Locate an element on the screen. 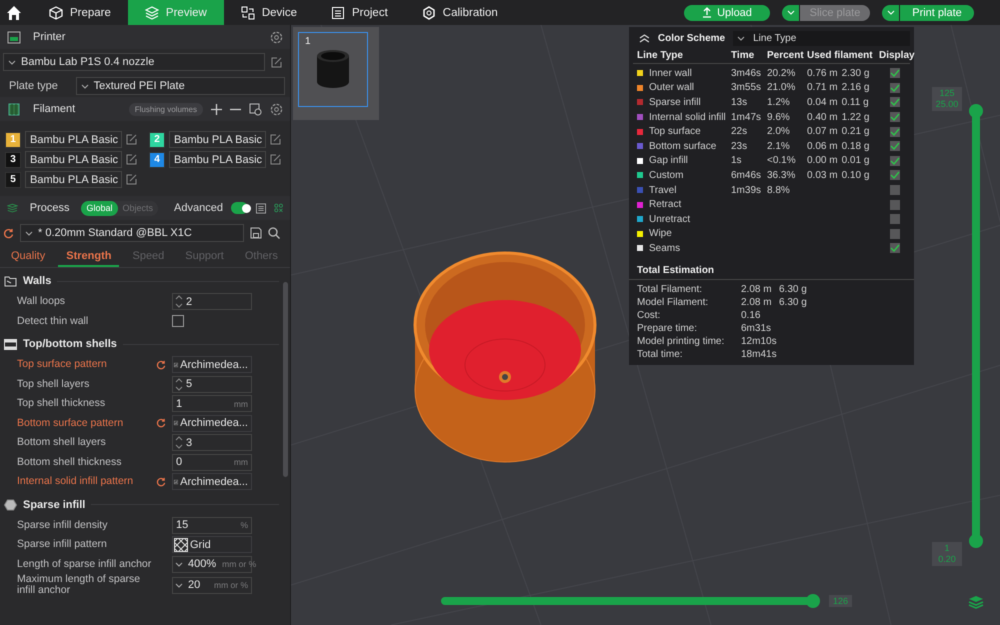 This screenshot has width=1000, height=625. top-tab: Project is located at coordinates (359, 12).